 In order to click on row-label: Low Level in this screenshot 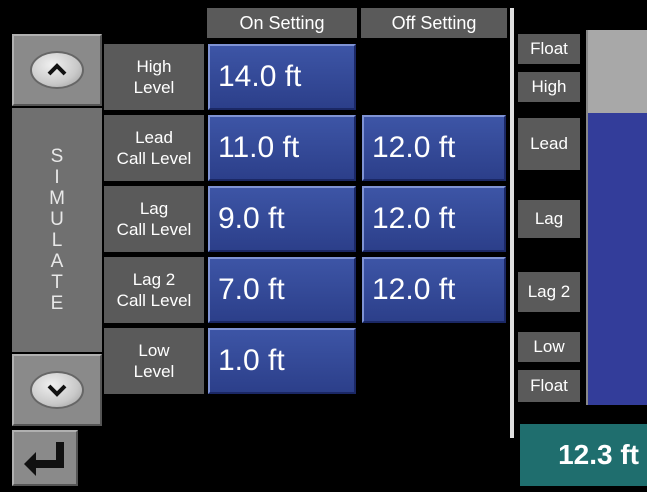, I will do `click(154, 361)`.